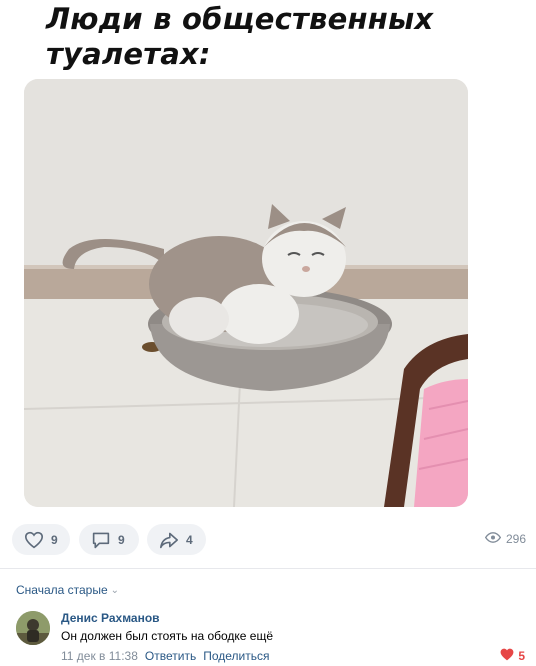 Image resolution: width=536 pixels, height=666 pixels. Describe the element at coordinates (266, 37) in the screenshot. I see `meme-caption: Люди в общественных туалетах:` at that location.